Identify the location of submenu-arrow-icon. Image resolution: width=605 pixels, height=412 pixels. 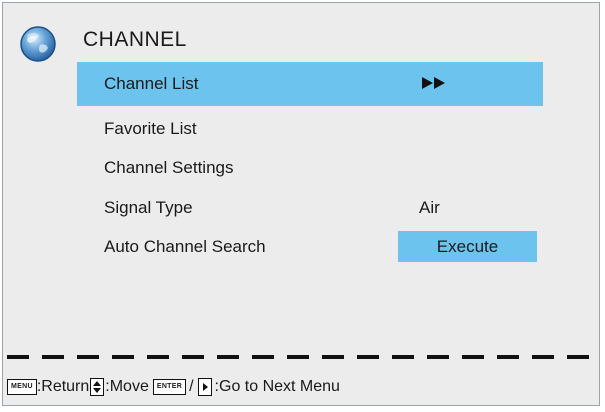
(433, 83).